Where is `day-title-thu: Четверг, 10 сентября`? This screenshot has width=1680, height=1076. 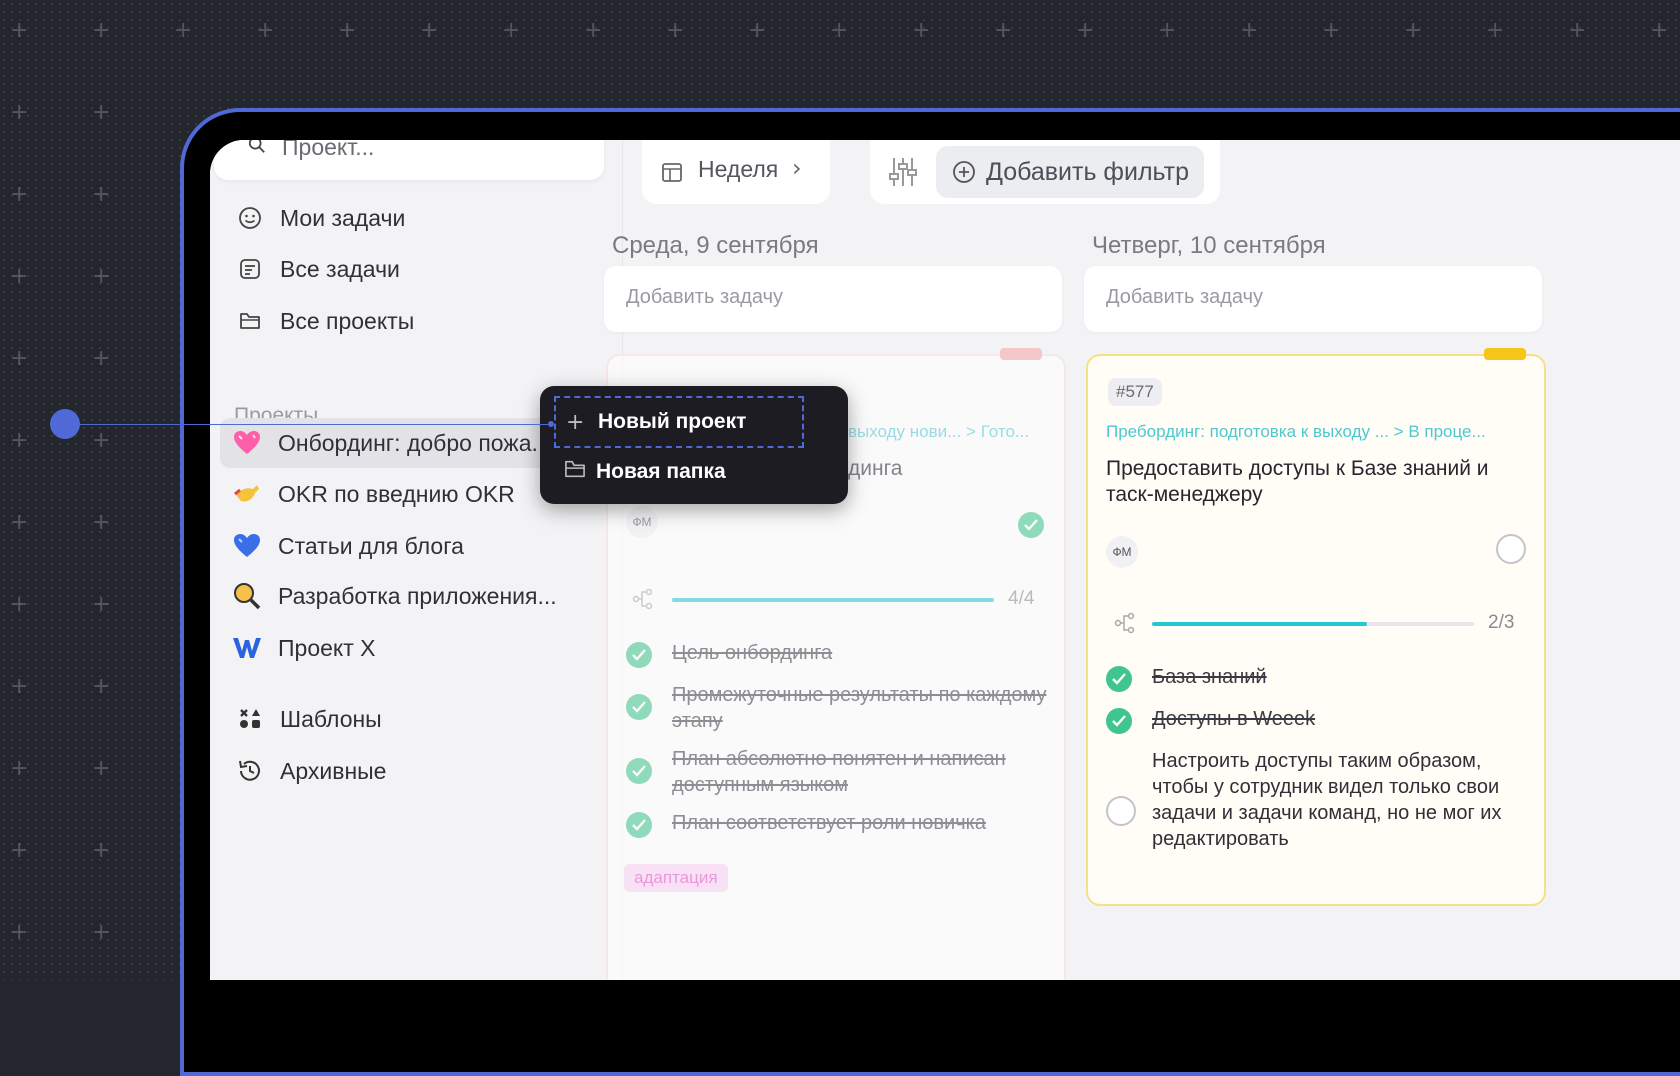 day-title-thu: Четверг, 10 сентября is located at coordinates (1209, 245).